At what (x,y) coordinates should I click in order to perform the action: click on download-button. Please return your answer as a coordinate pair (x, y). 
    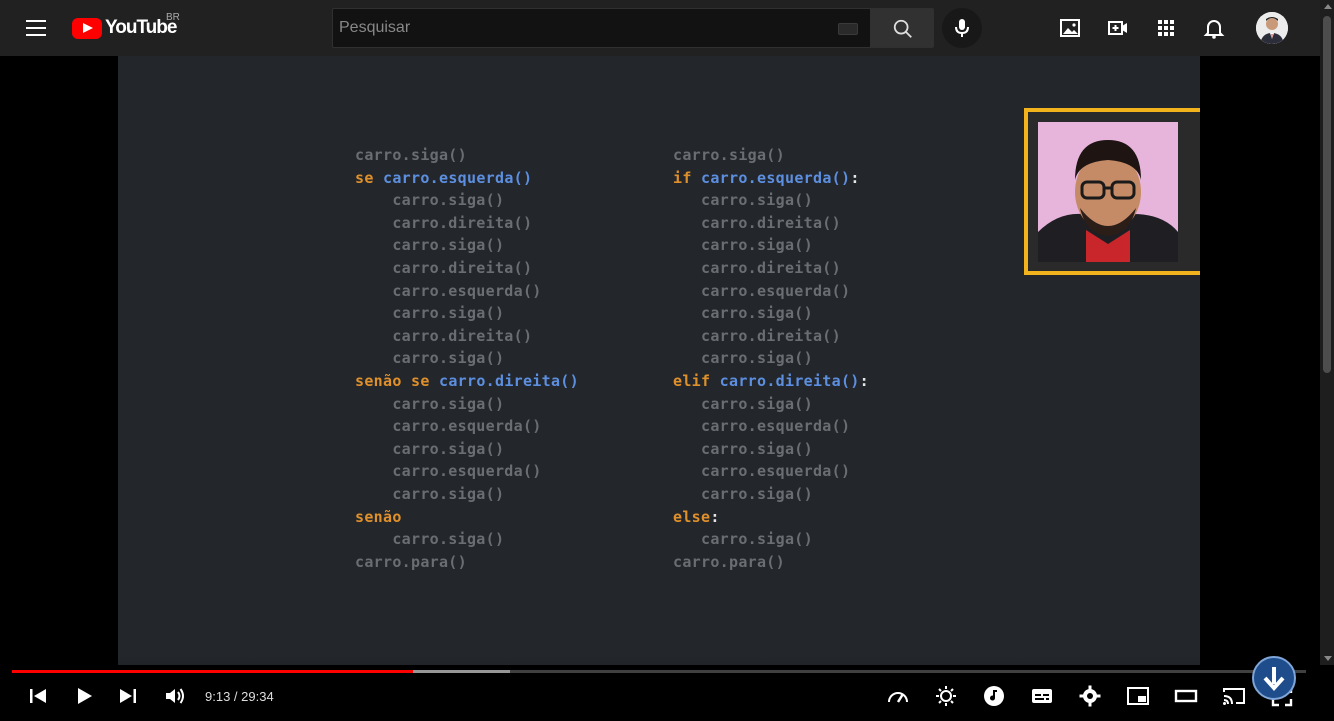
    Looking at the image, I should click on (1274, 678).